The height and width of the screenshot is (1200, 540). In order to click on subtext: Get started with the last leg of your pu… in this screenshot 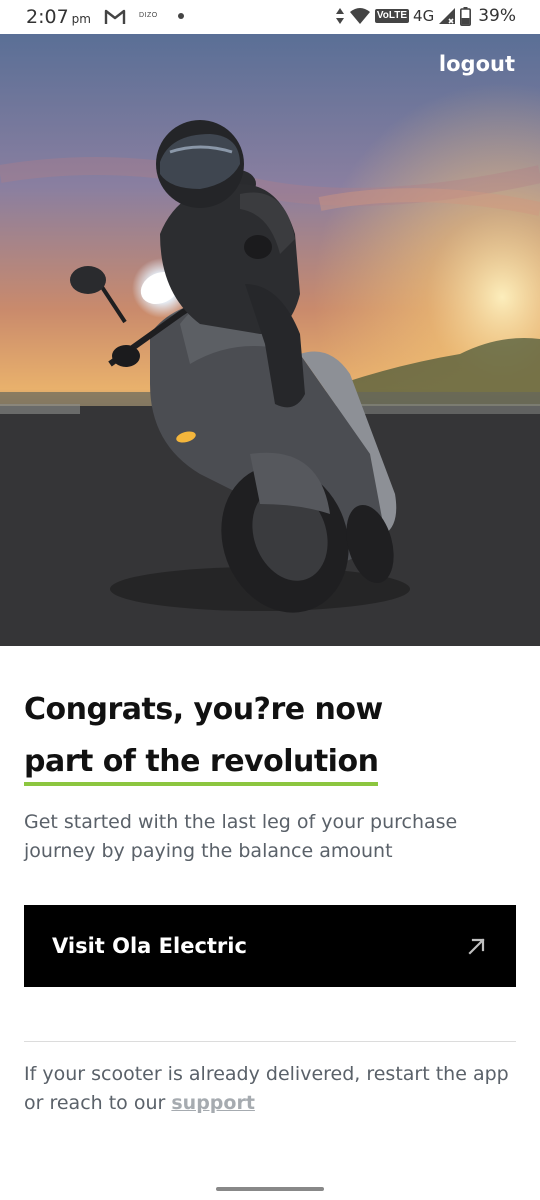, I will do `click(241, 836)`.